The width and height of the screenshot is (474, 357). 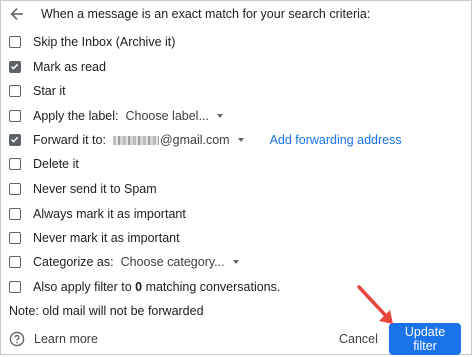 I want to click on delete-label: Delete it, so click(x=56, y=164).